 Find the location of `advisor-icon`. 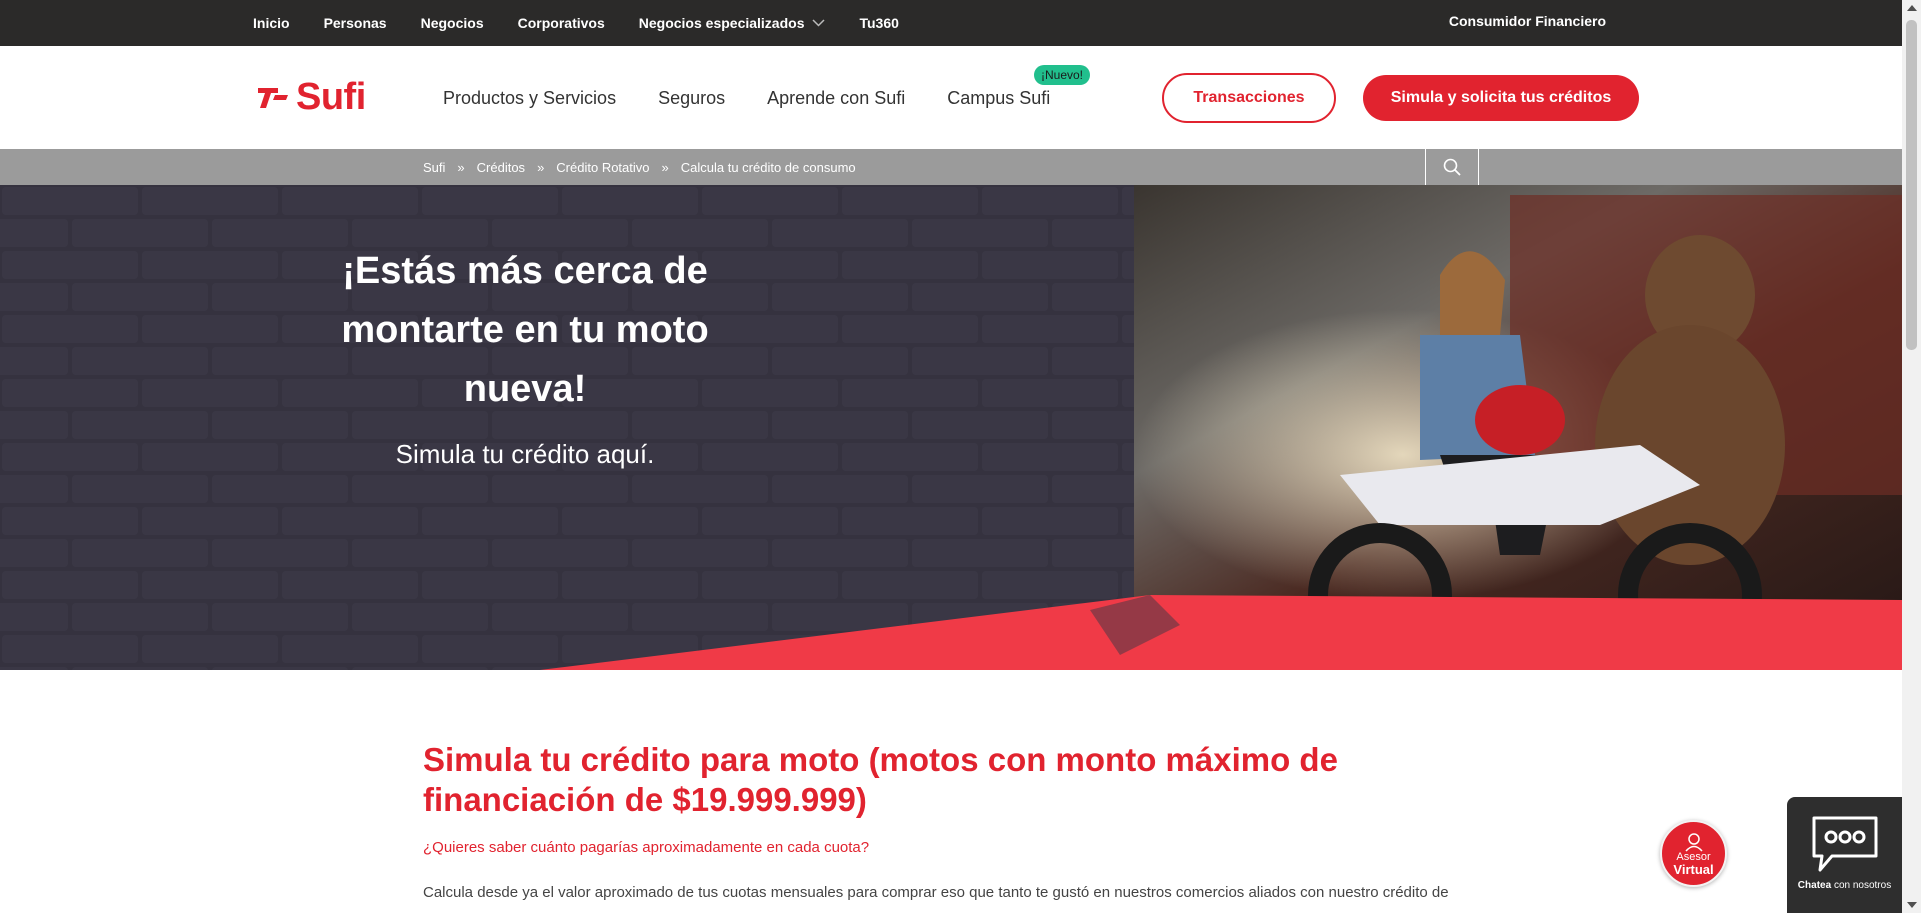

advisor-icon is located at coordinates (1693, 842).